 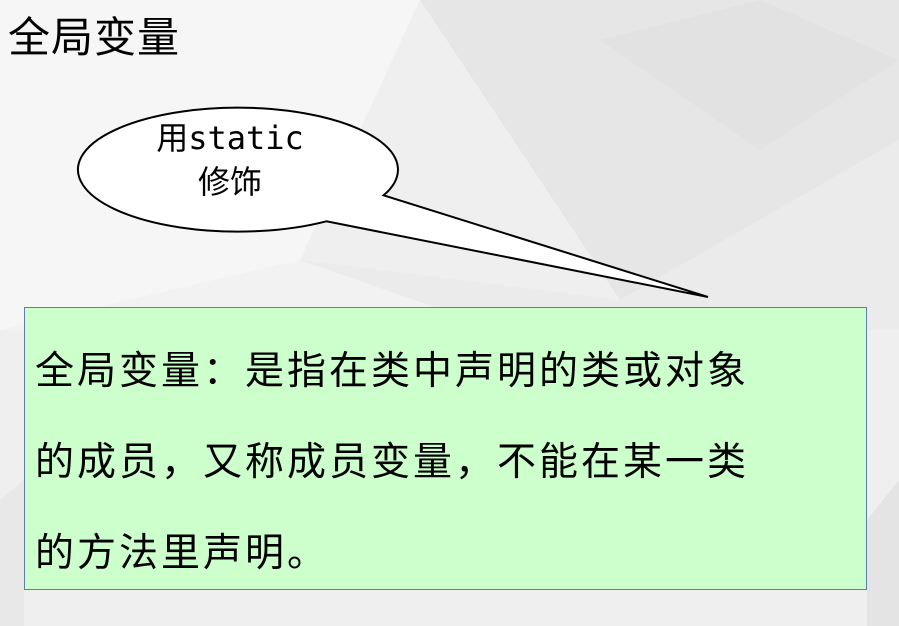 I want to click on definition-line-1: 全局变量：是指在类中声明的类或对象, so click(x=392, y=371).